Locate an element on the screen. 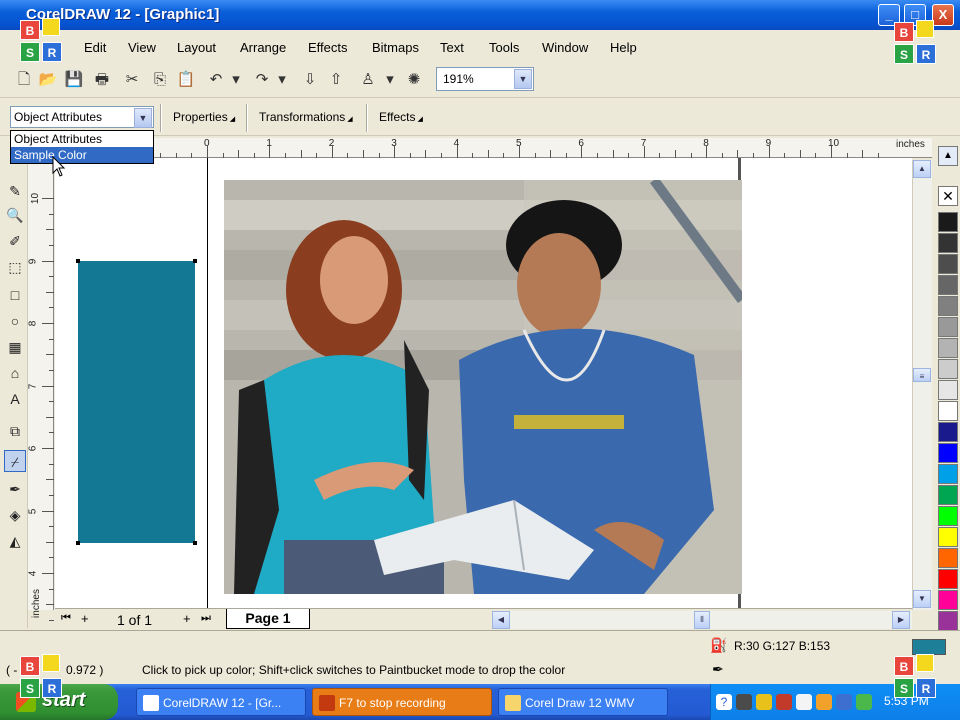  ellipse-tool-icon: ○ is located at coordinates (15, 321).